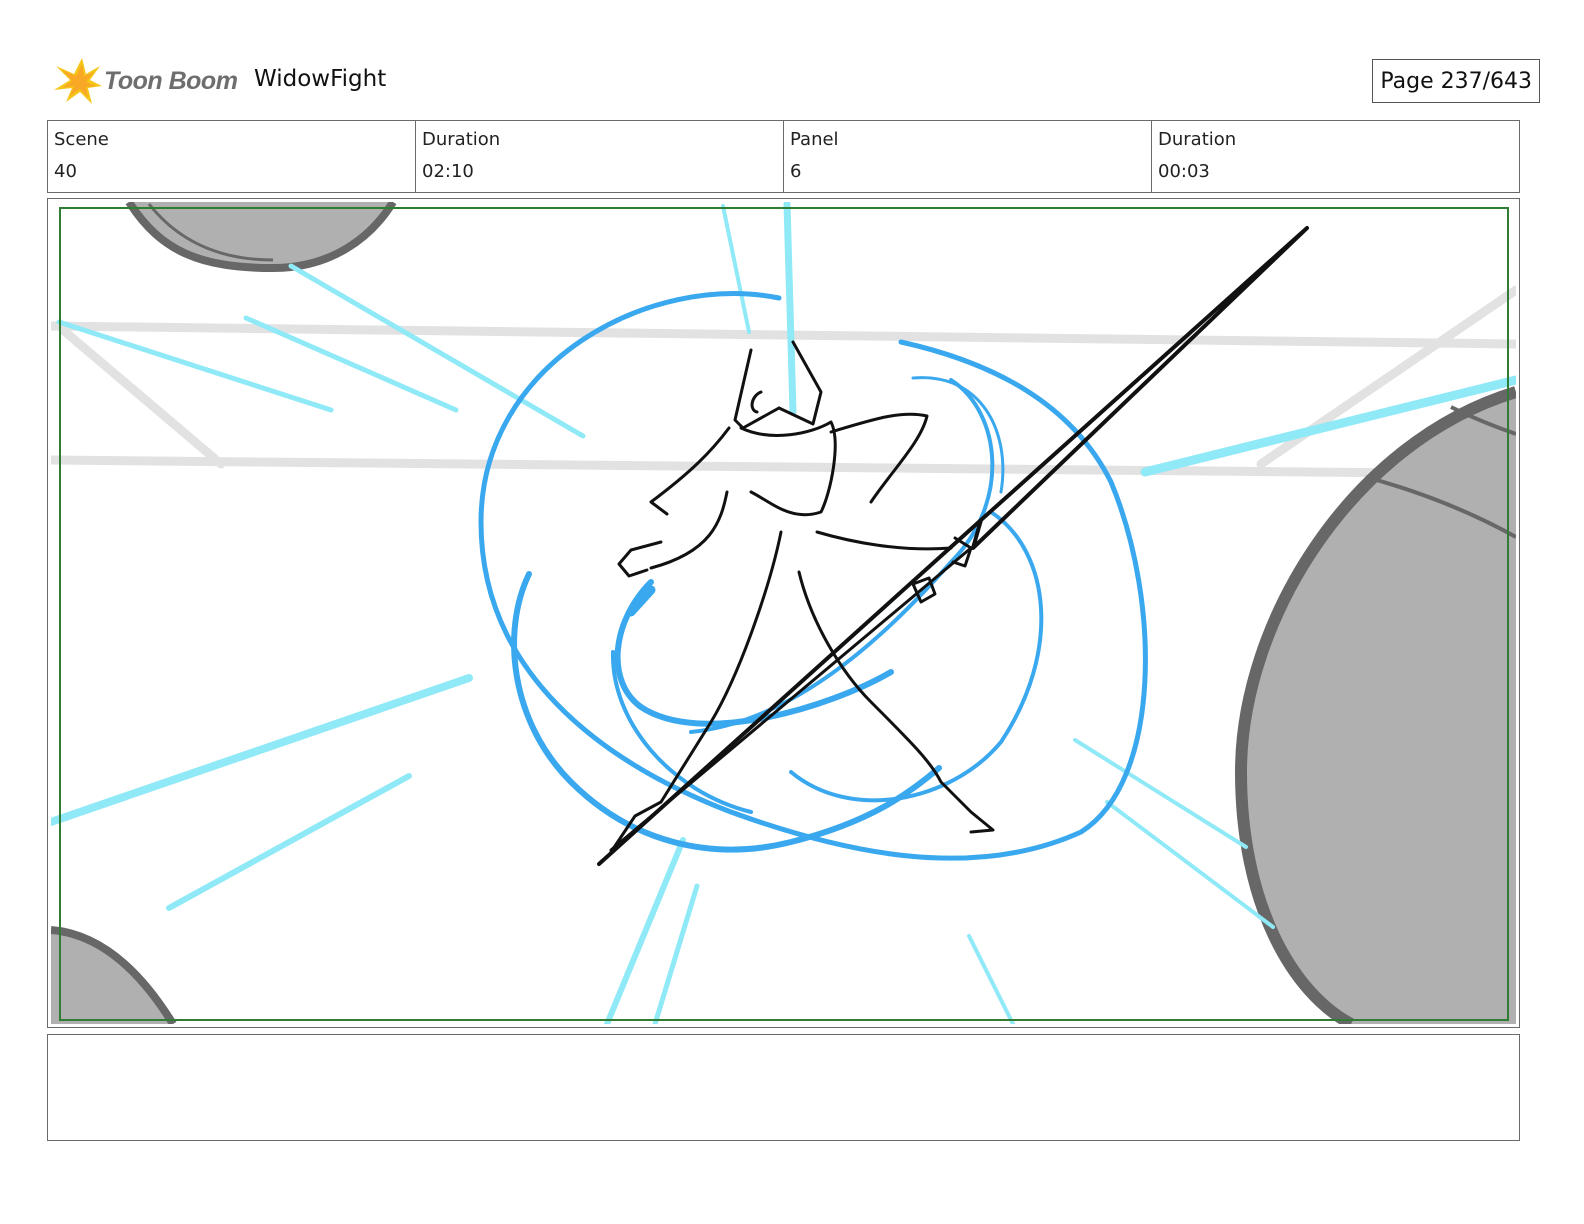 This screenshot has width=1584, height=1224. Describe the element at coordinates (232, 156) in the screenshot. I see `scene-cell: Scene 40` at that location.